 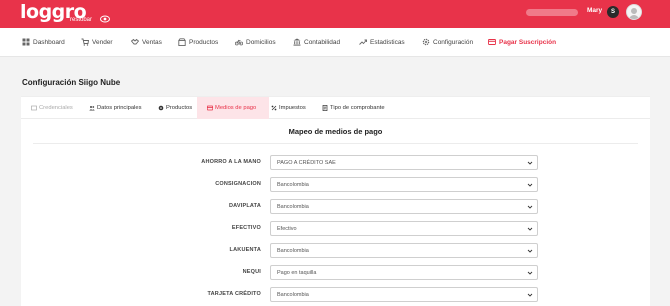 What do you see at coordinates (234, 294) in the screenshot?
I see `payment-method-label: TARJETA CRÉDITO` at bounding box center [234, 294].